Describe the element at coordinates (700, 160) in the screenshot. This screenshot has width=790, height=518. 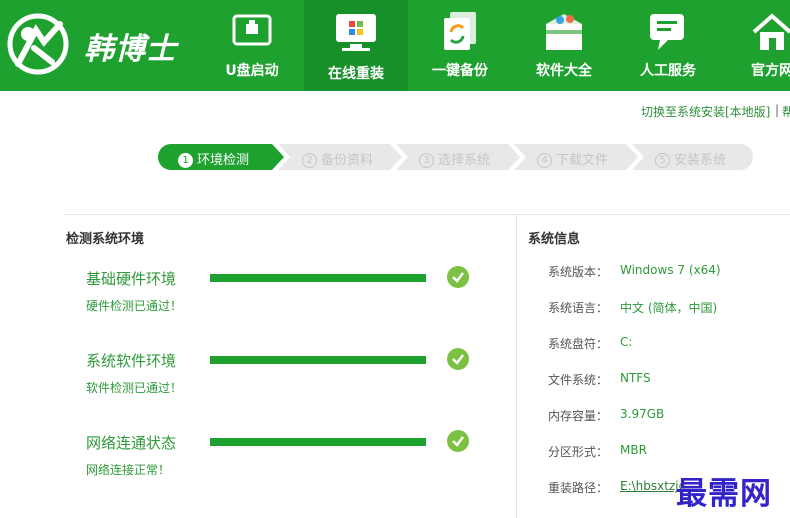
I see `step-label: 安装系统` at that location.